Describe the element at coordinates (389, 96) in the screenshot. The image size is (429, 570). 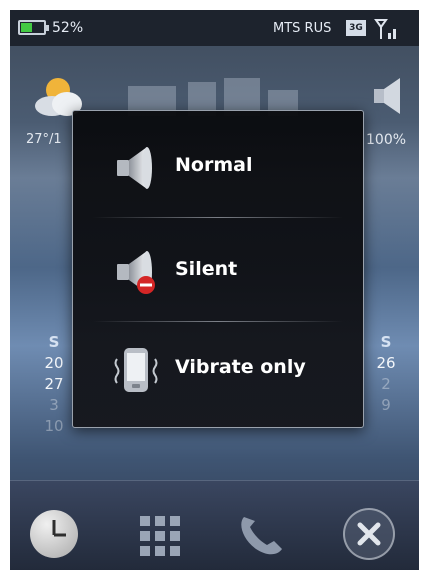
I see `volume-icon` at that location.